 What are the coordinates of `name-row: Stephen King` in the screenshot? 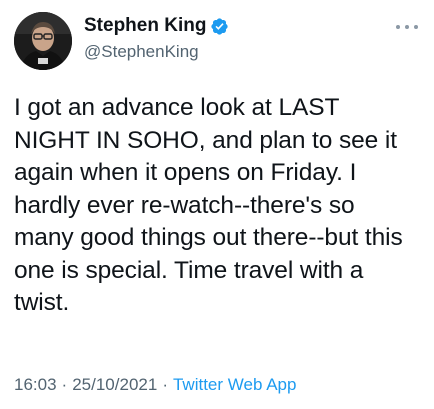 It's located at (156, 26).